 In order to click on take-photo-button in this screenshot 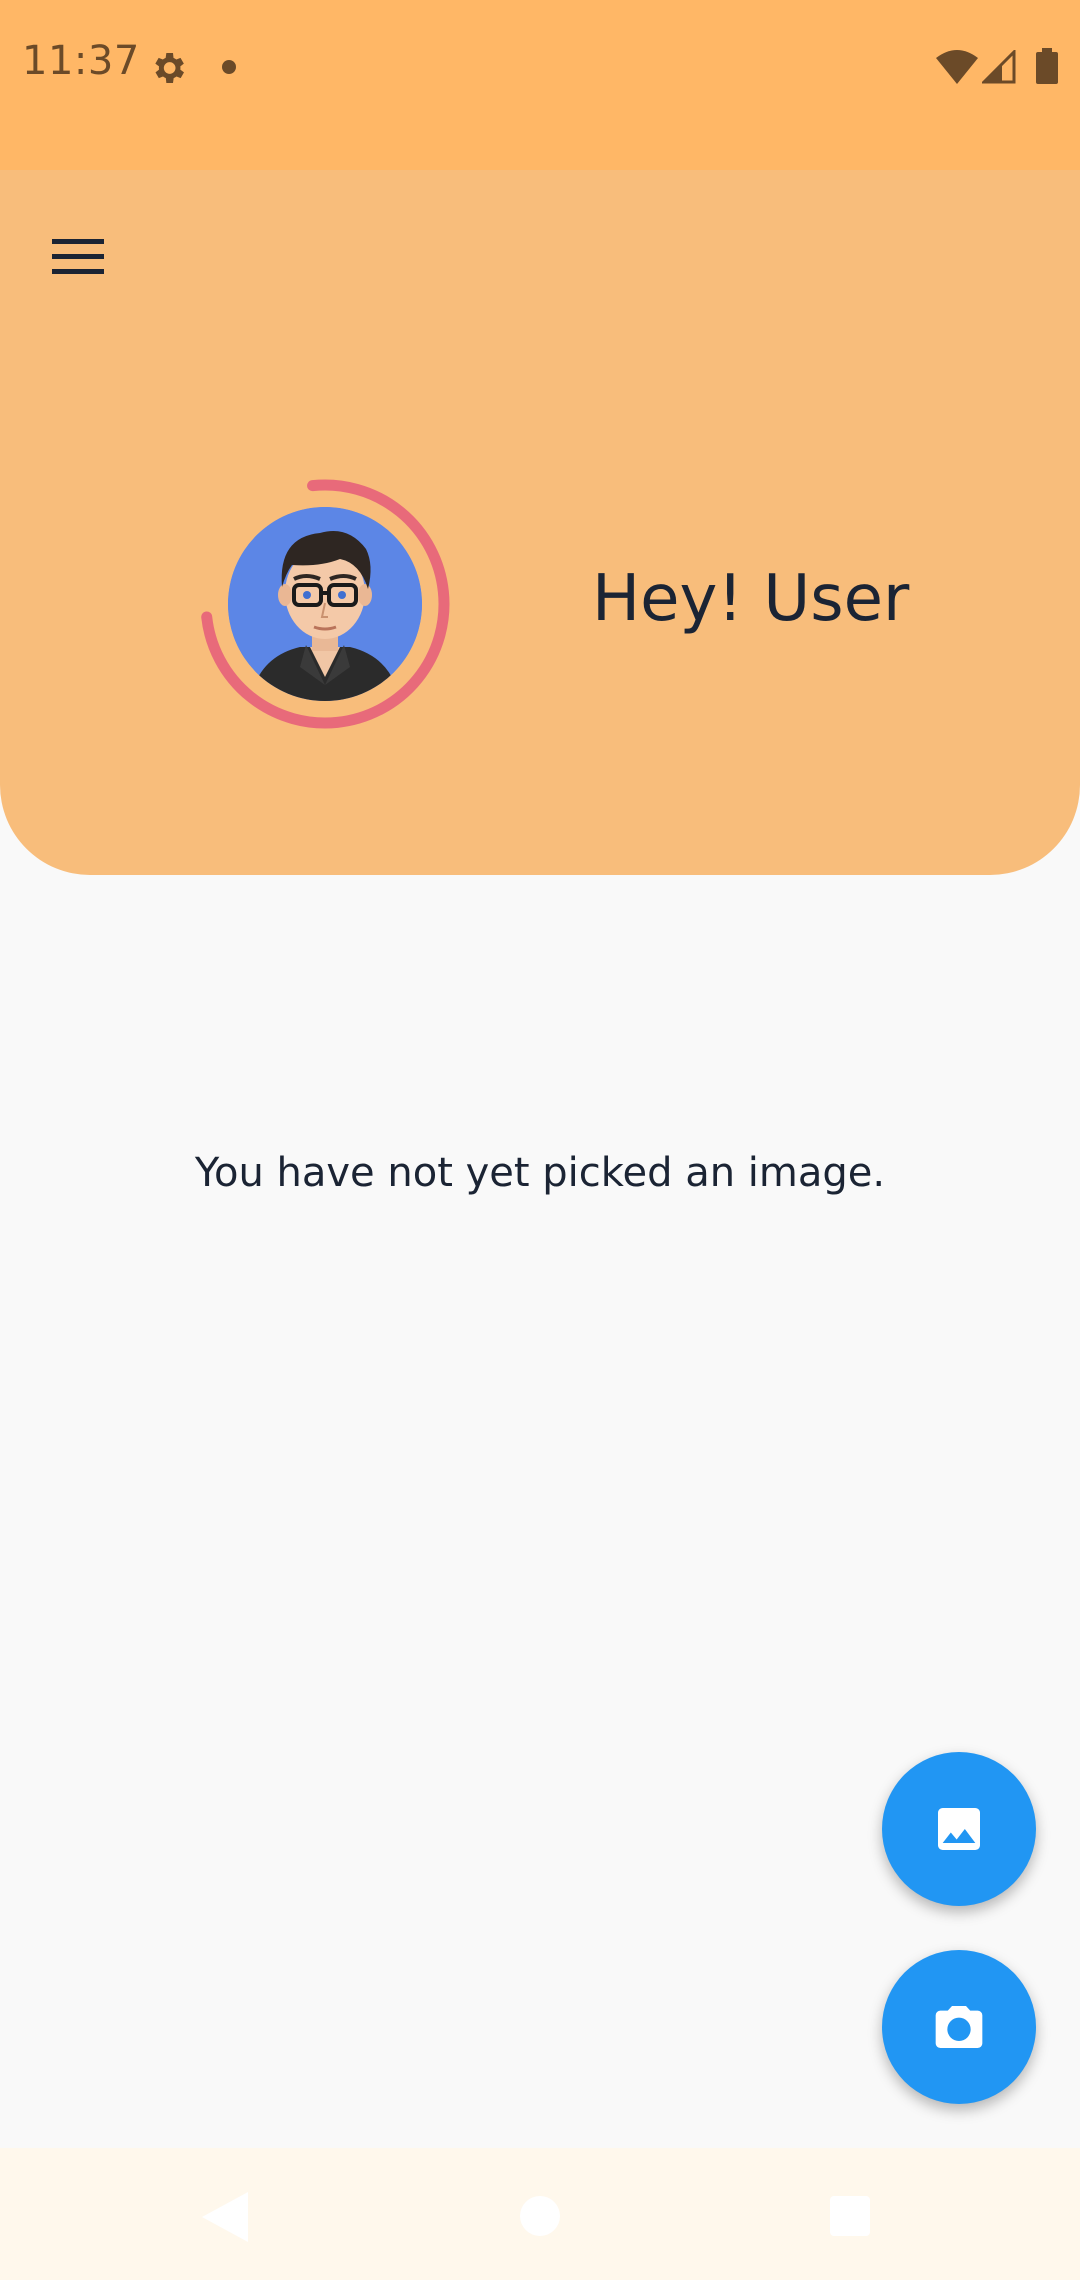, I will do `click(959, 2027)`.